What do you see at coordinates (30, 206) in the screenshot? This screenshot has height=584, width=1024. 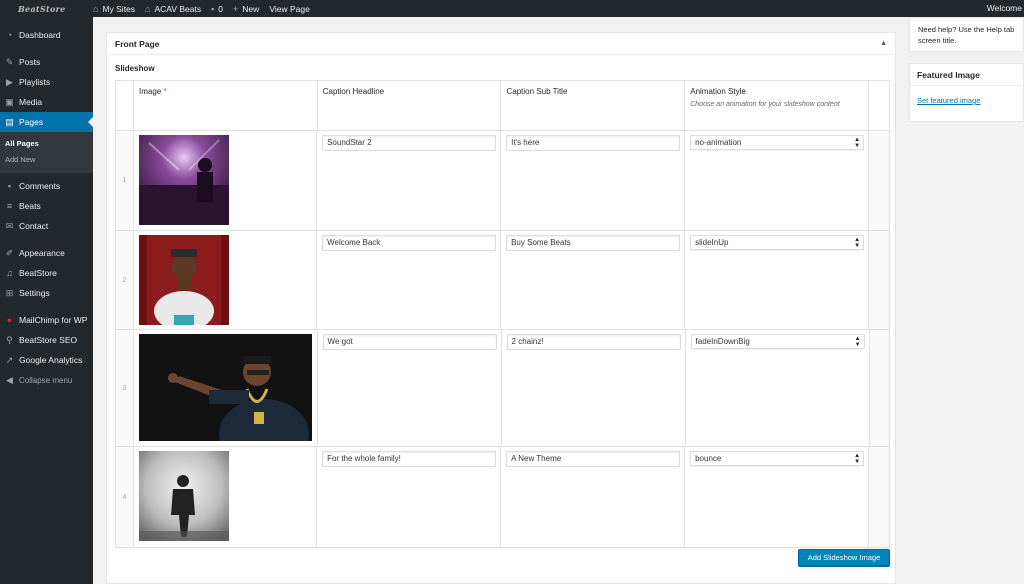 I see `sidebar-item-label: Beats` at bounding box center [30, 206].